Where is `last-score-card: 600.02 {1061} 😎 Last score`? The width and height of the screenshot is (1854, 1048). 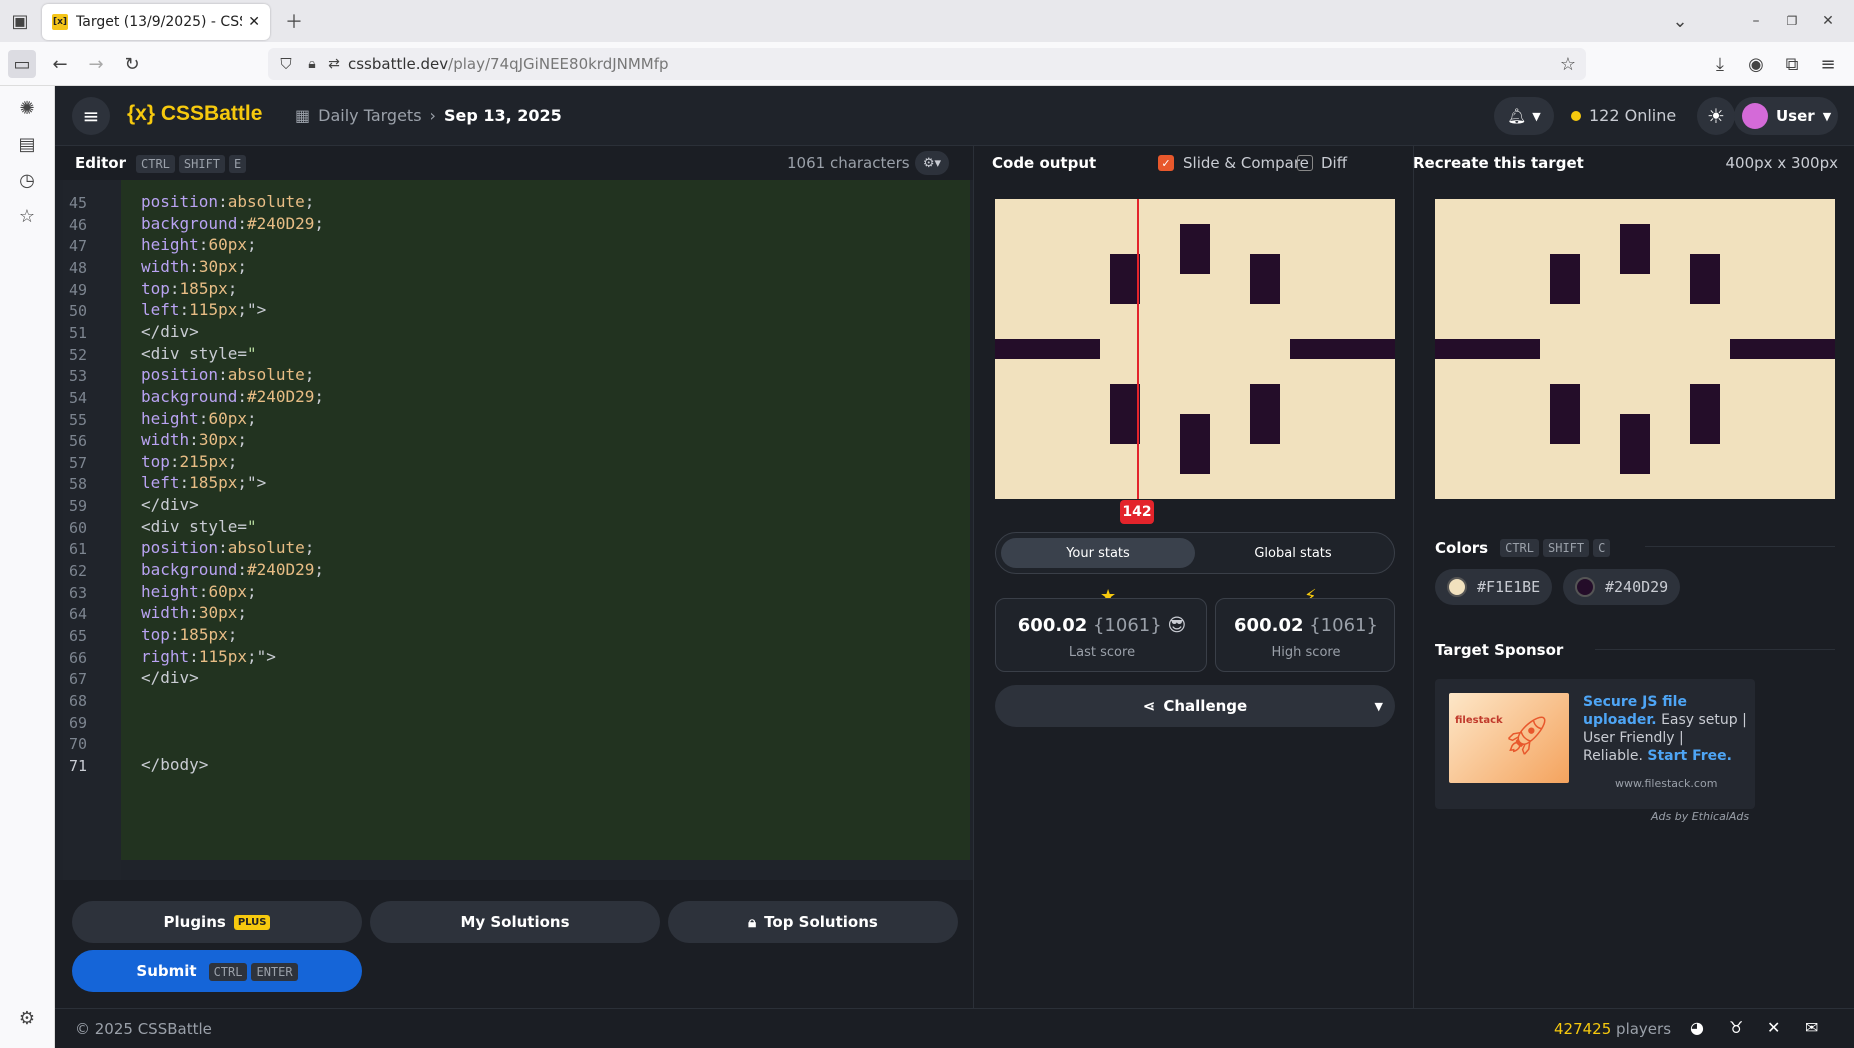
last-score-card: 600.02 {1061} 😎 Last score is located at coordinates (1101, 635).